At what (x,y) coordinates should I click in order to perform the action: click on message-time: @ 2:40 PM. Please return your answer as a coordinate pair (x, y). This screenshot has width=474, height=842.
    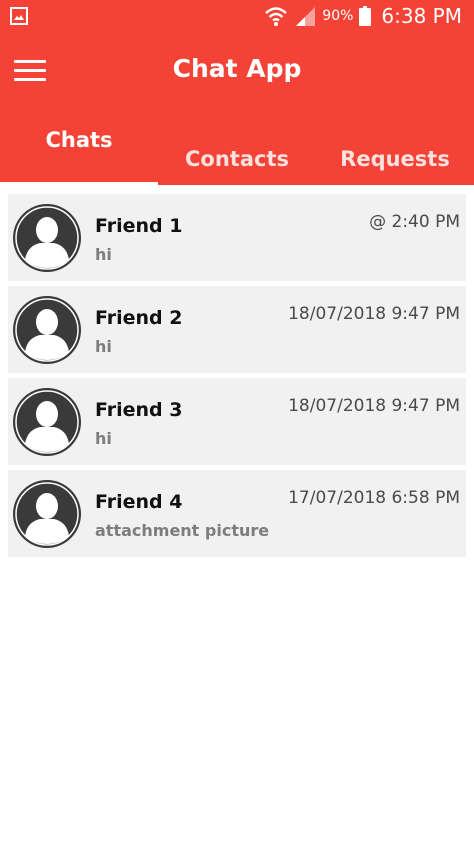
    Looking at the image, I should click on (414, 222).